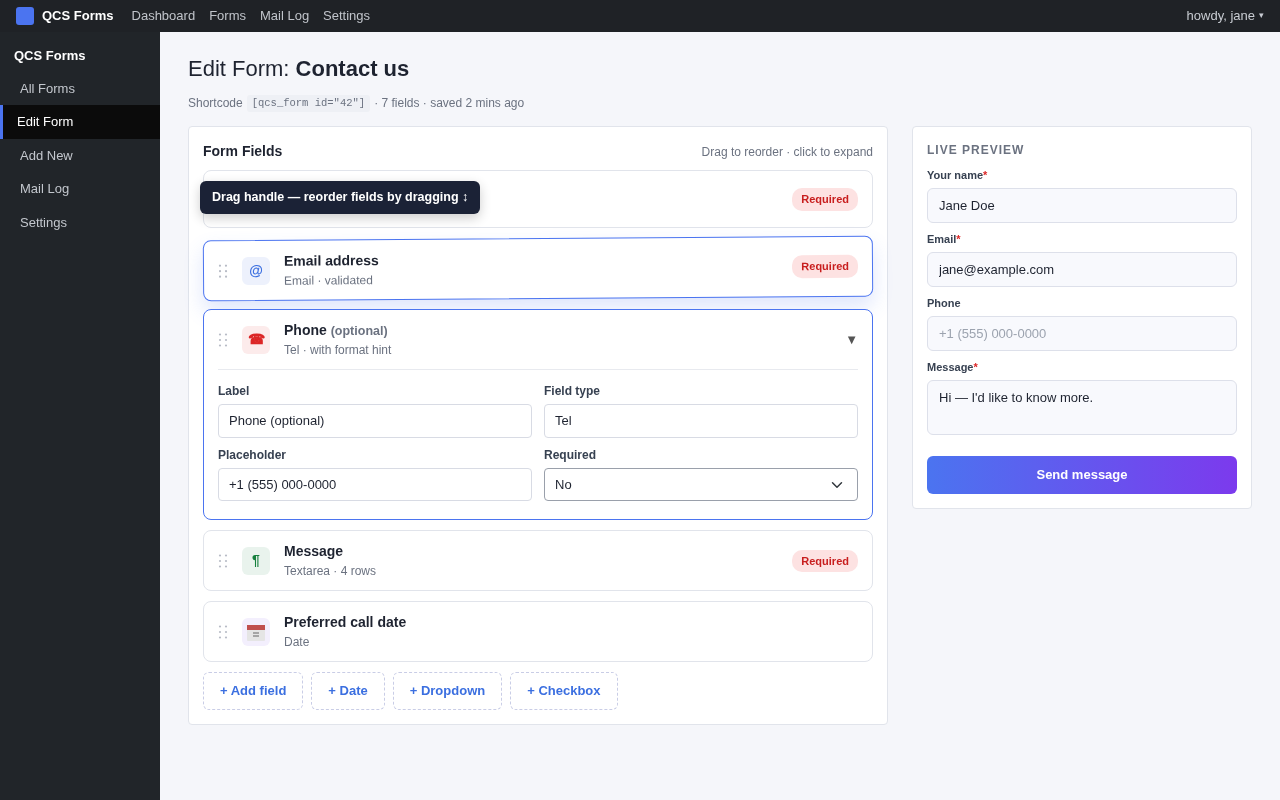 The height and width of the screenshot is (800, 1280). Describe the element at coordinates (80, 155) in the screenshot. I see `sidebar-item: Add New` at that location.